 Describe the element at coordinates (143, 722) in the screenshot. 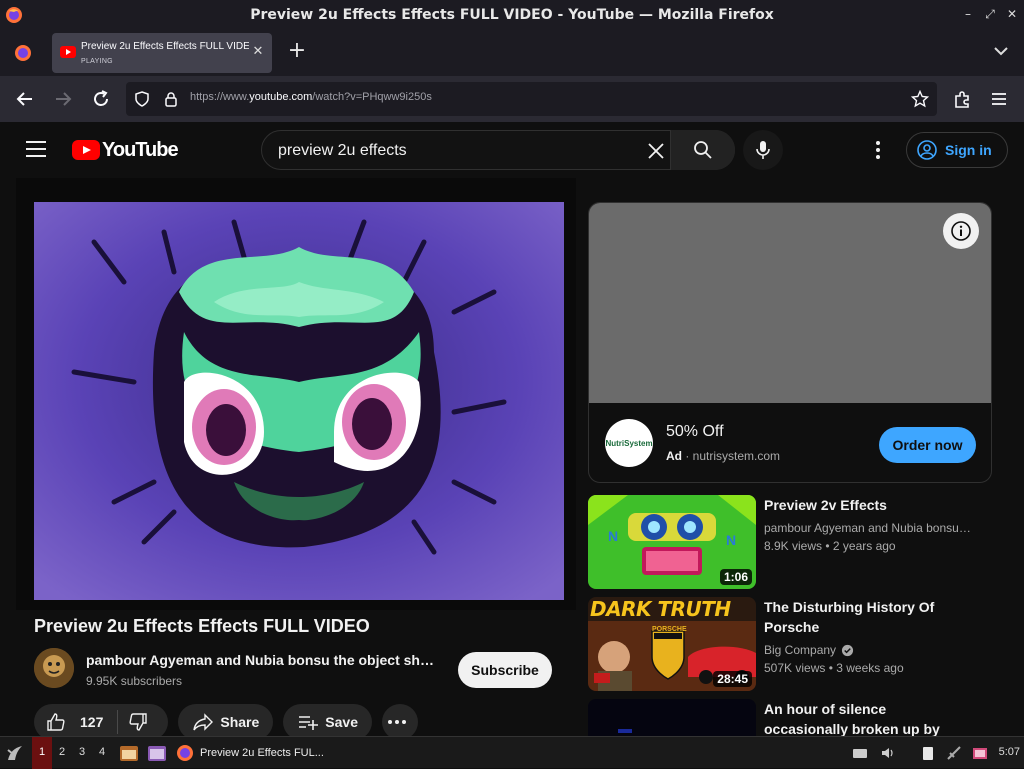

I see `dislike-button` at that location.